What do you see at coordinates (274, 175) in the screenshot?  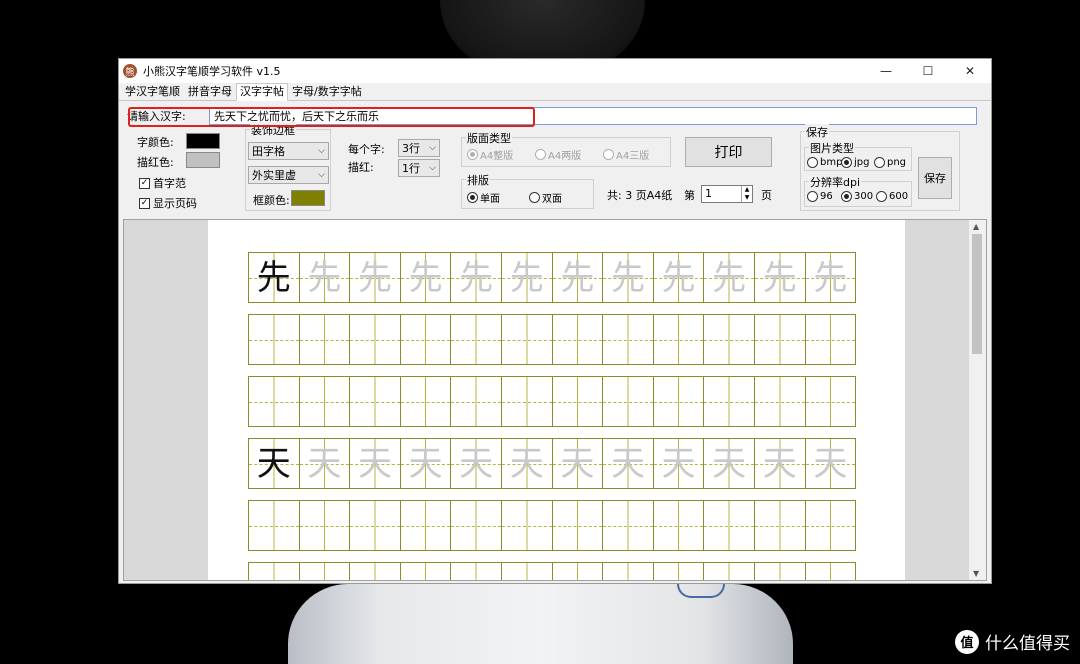 I see `line-style-value: 外实里虚` at bounding box center [274, 175].